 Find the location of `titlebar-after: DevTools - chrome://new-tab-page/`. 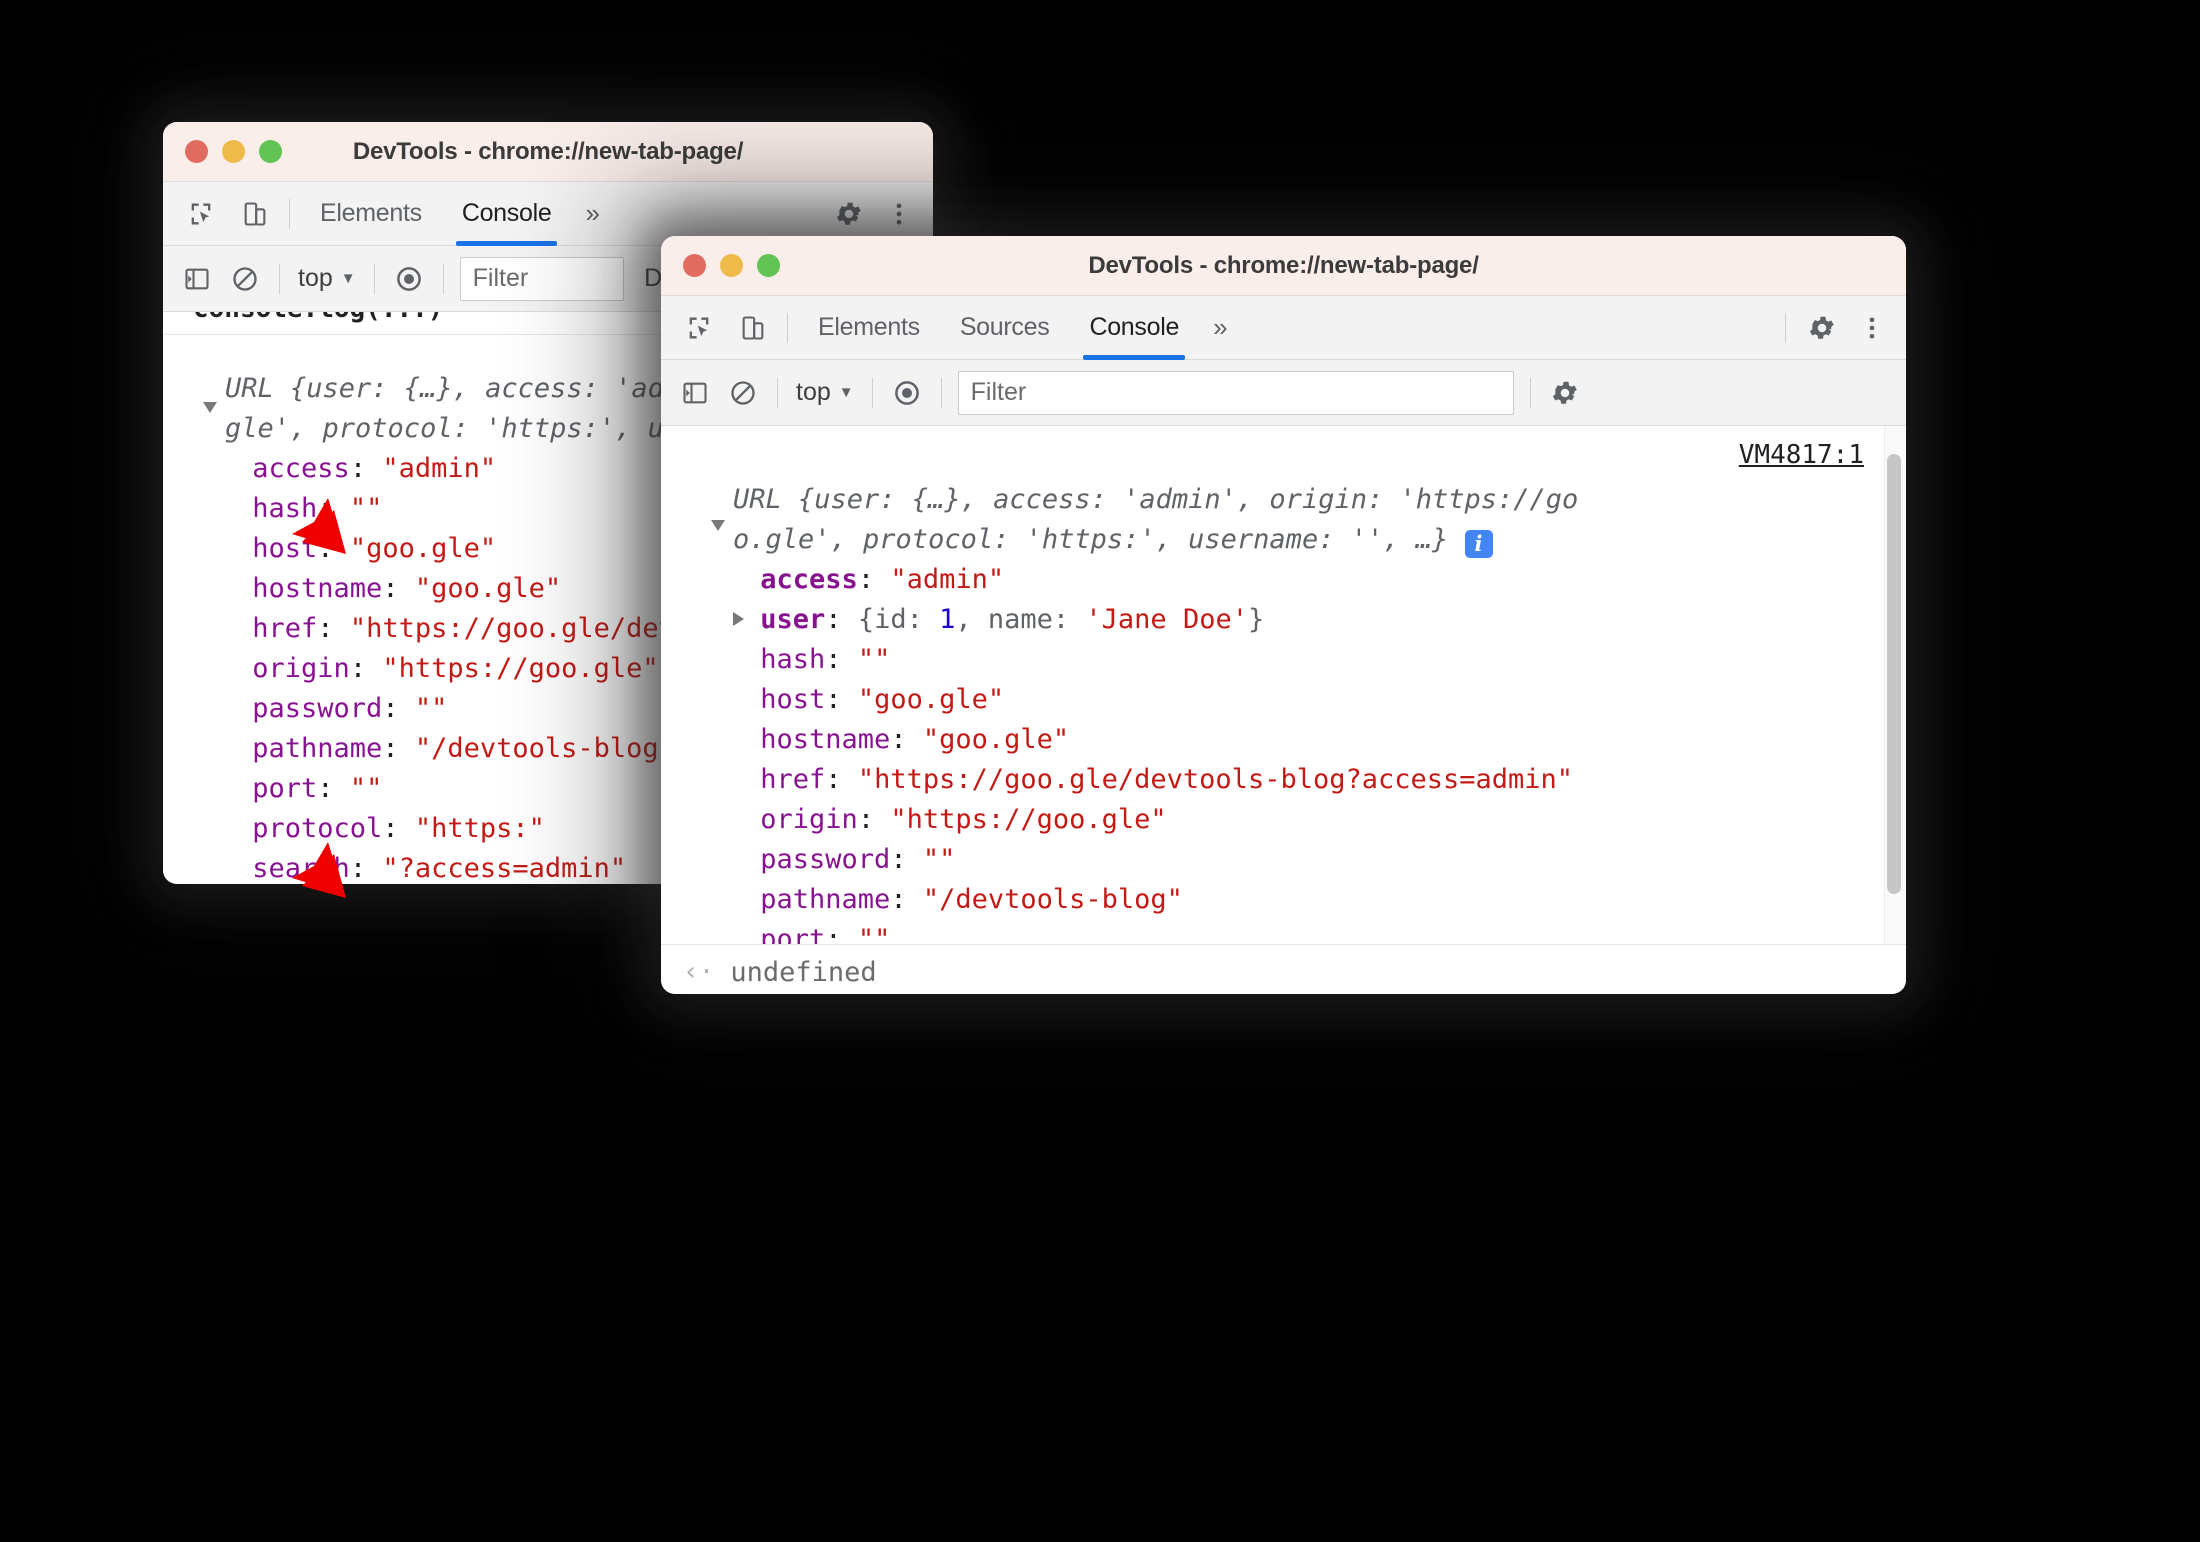

titlebar-after: DevTools - chrome://new-tab-page/ is located at coordinates (1283, 266).